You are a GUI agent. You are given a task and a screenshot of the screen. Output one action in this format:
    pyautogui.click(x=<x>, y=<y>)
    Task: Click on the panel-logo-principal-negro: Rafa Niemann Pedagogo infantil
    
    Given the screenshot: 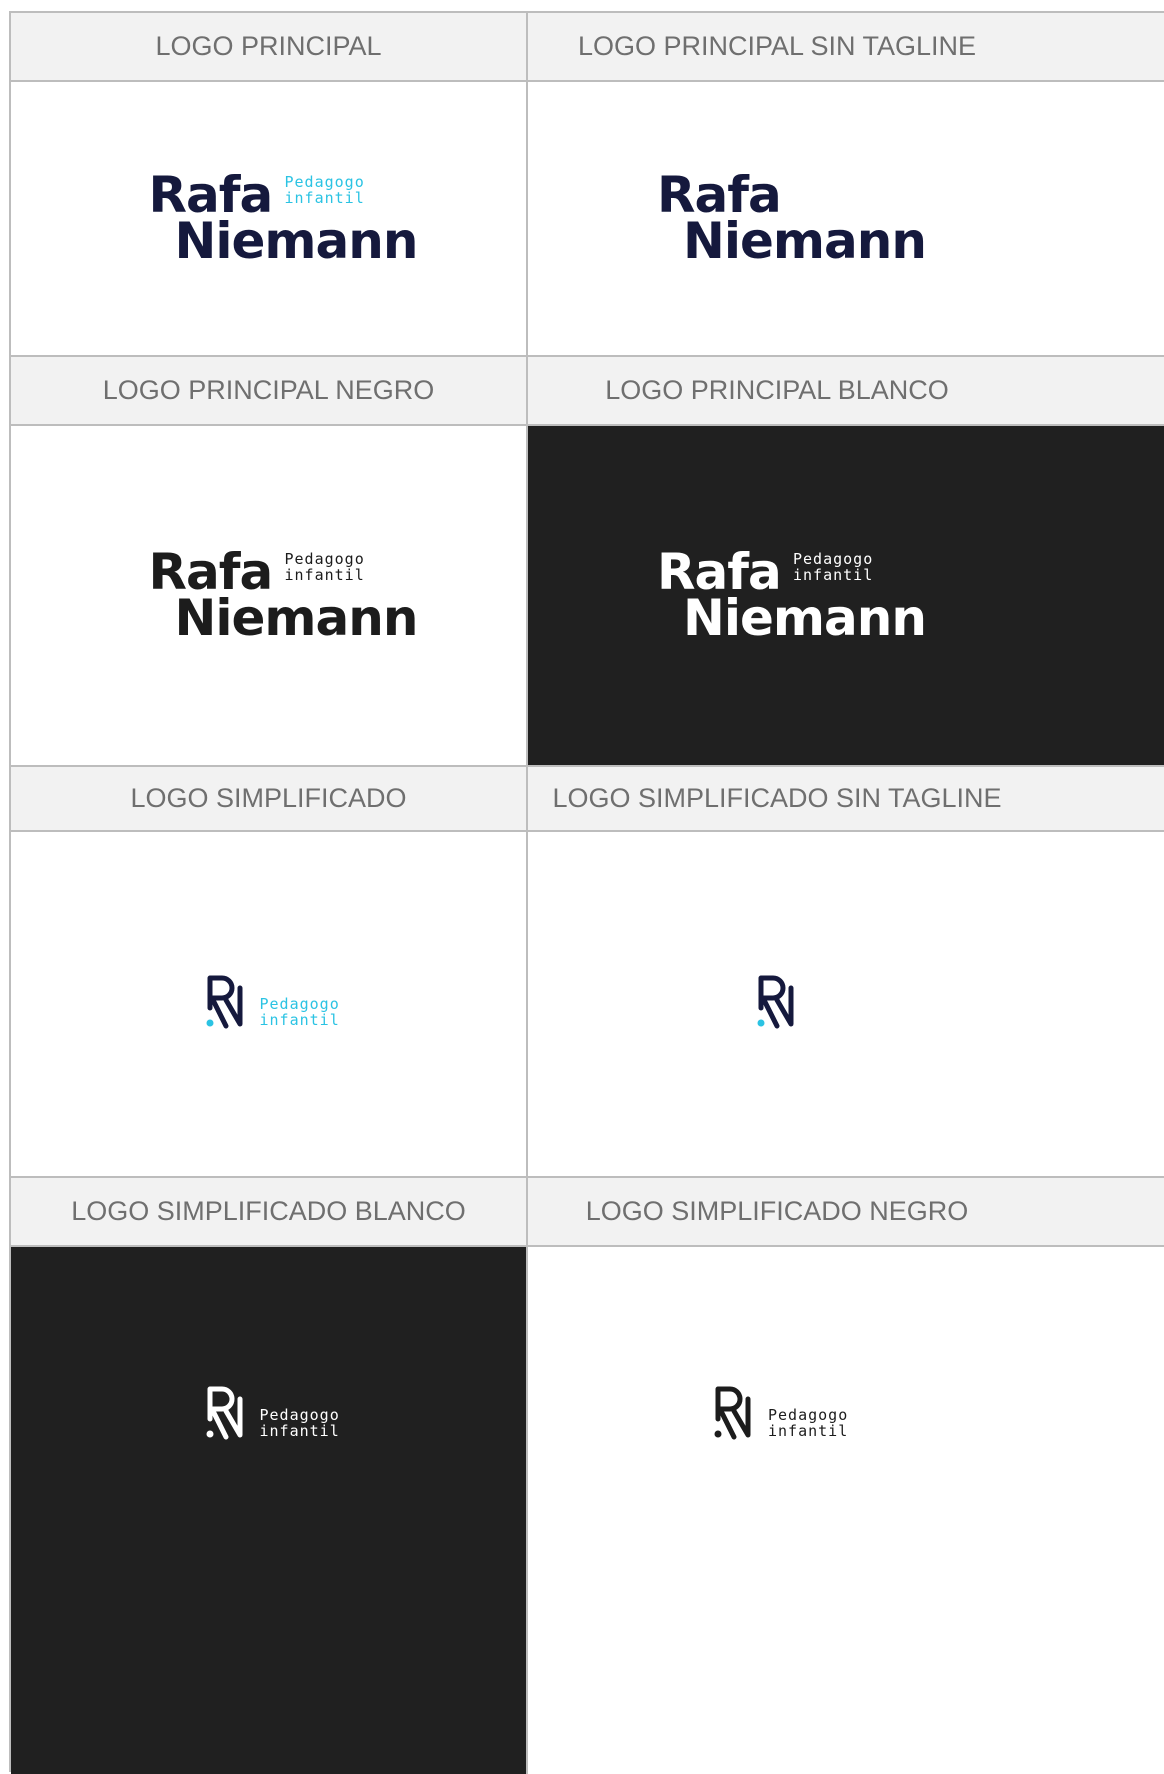 What is the action you would take?
    pyautogui.click(x=269, y=596)
    